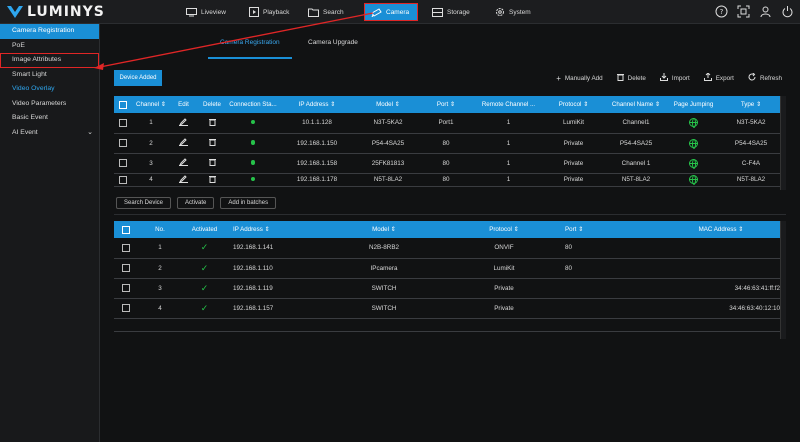  What do you see at coordinates (450, 248) in the screenshot?
I see `table-row: 1 ✓ 192.168.1.141 N2B-8RB2 ONVIF 80` at bounding box center [450, 248].